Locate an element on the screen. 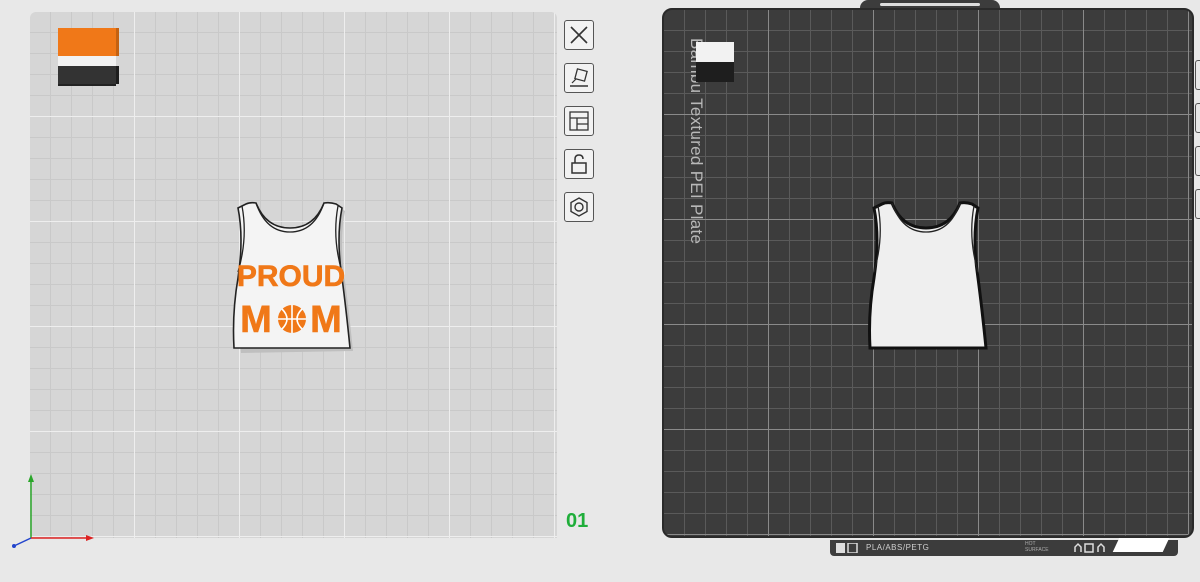  plate-number: 01 is located at coordinates (577, 521).